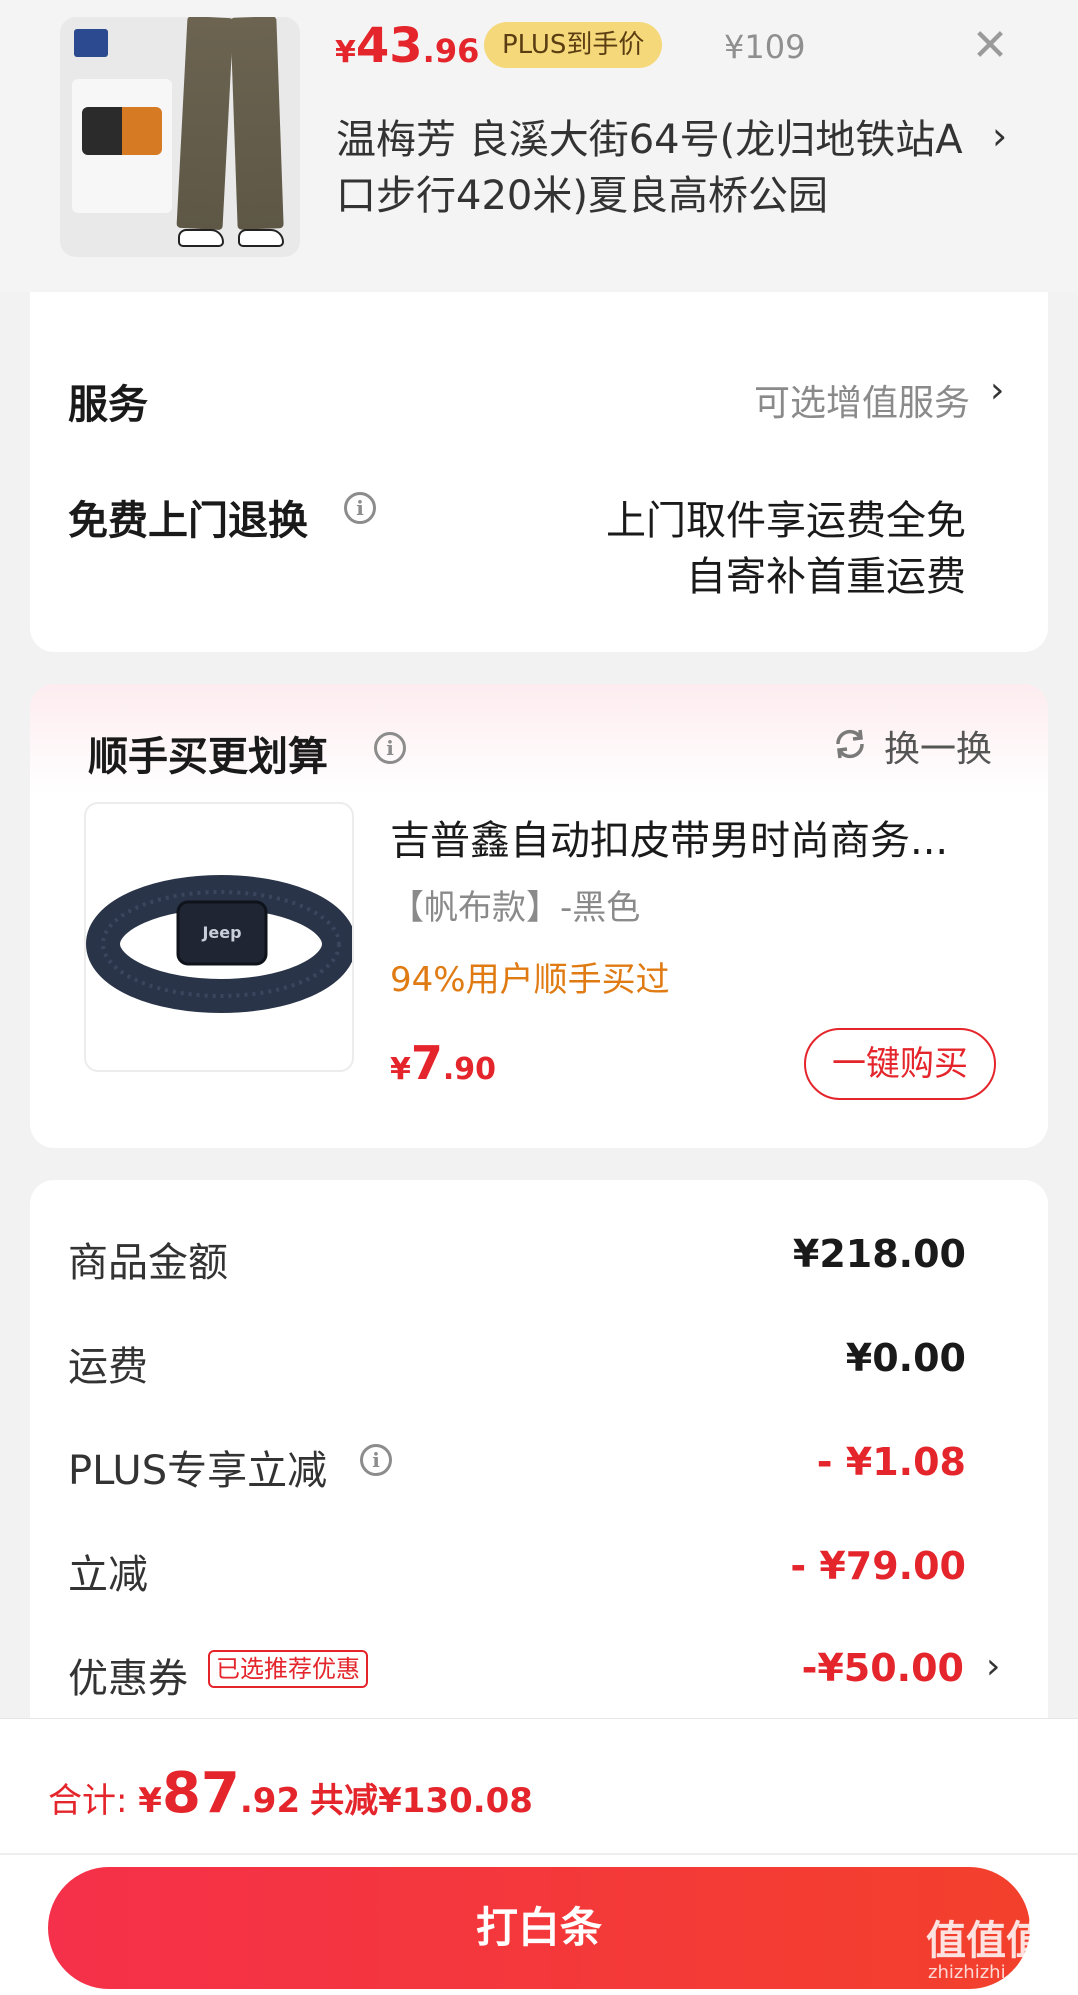  I want to click on brand-logo, so click(91, 43).